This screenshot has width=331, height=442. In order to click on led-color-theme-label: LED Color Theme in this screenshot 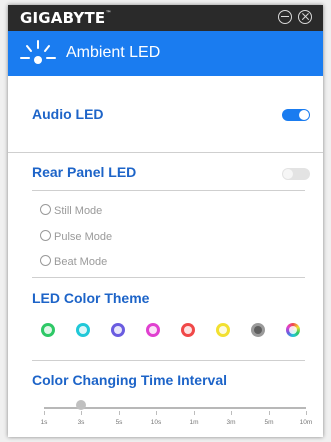, I will do `click(91, 298)`.